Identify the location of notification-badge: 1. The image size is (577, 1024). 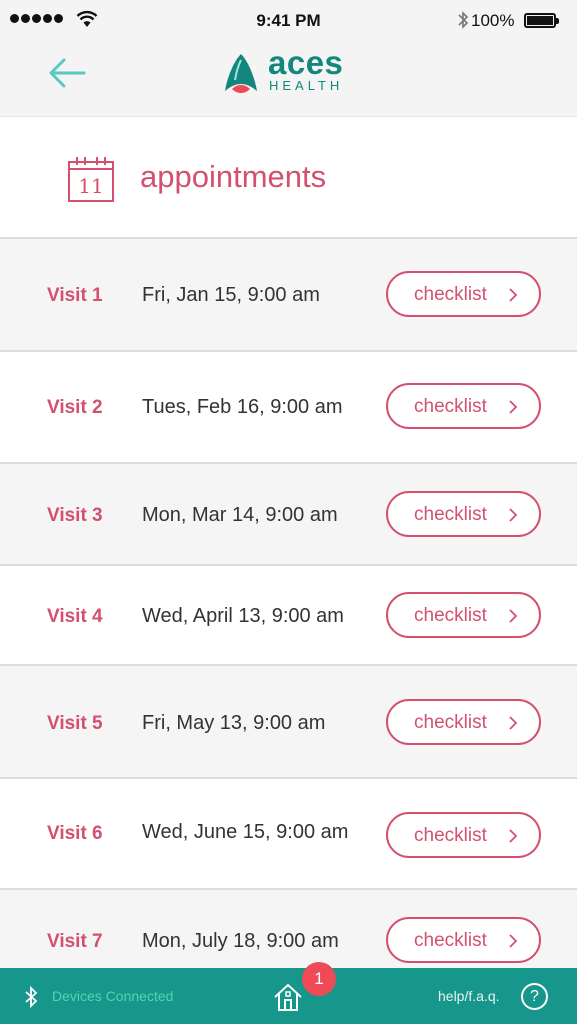
(319, 979).